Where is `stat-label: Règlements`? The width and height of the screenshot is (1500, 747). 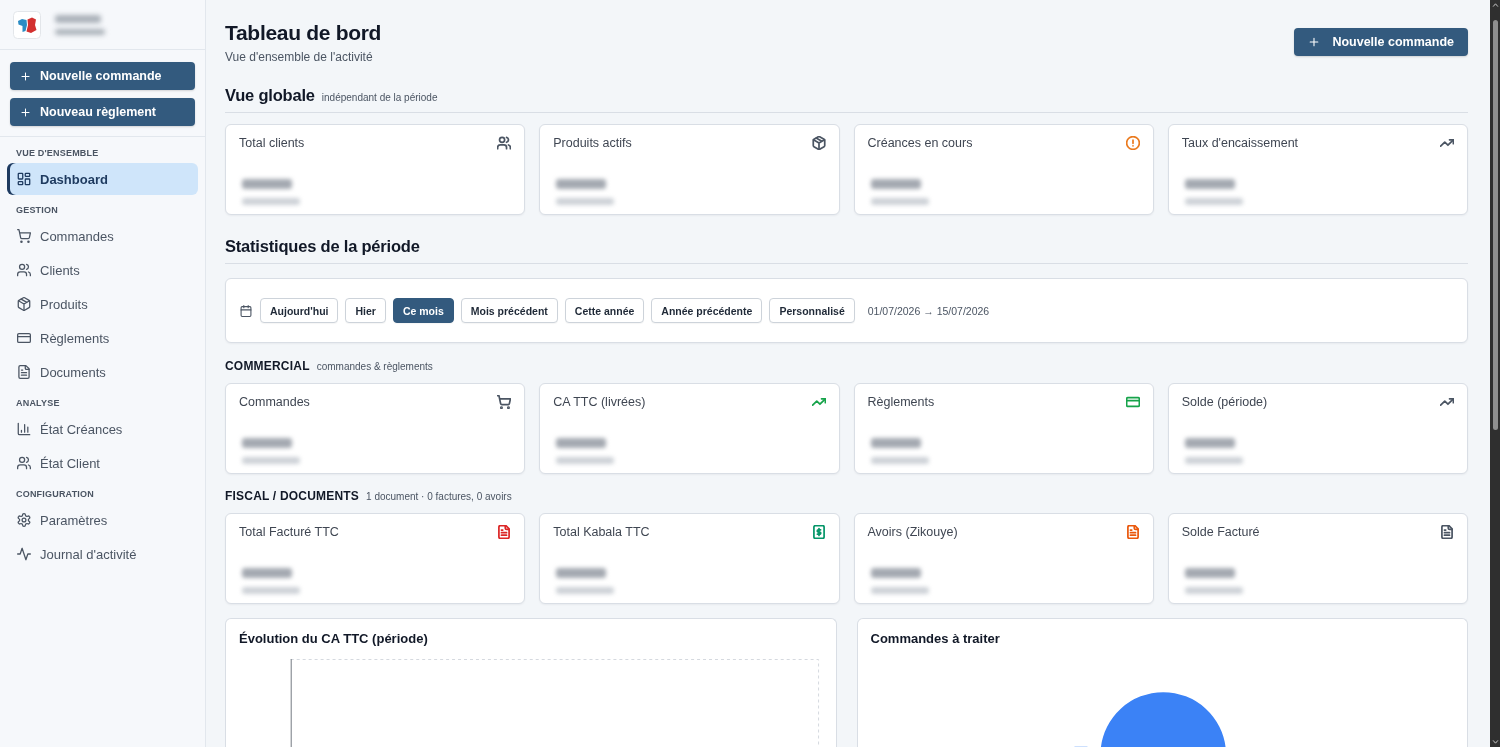
stat-label: Règlements is located at coordinates (901, 402).